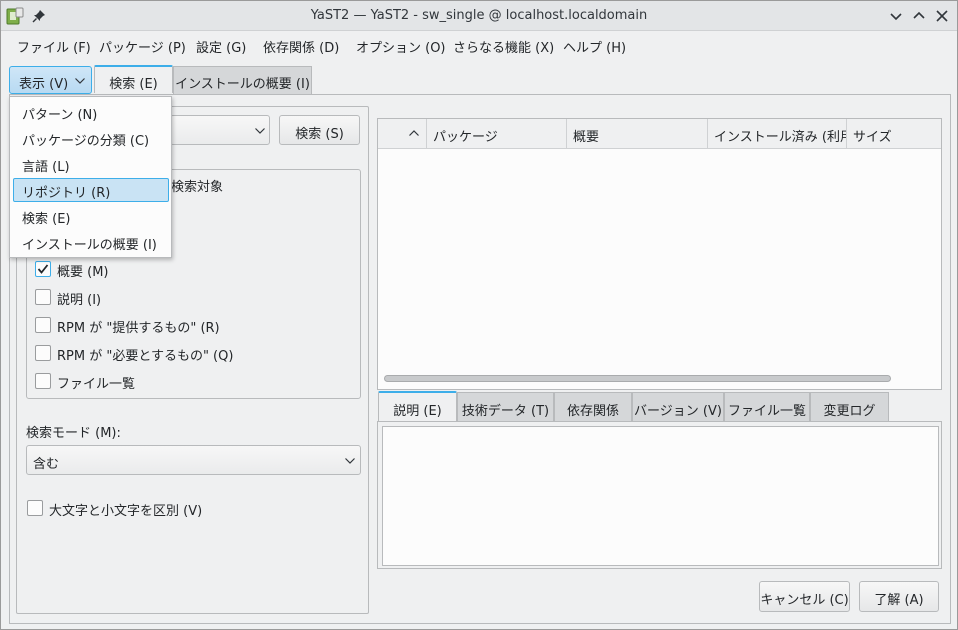 This screenshot has width=958, height=630. What do you see at coordinates (401, 46) in the screenshot?
I see `menu-options: オプション (O)` at bounding box center [401, 46].